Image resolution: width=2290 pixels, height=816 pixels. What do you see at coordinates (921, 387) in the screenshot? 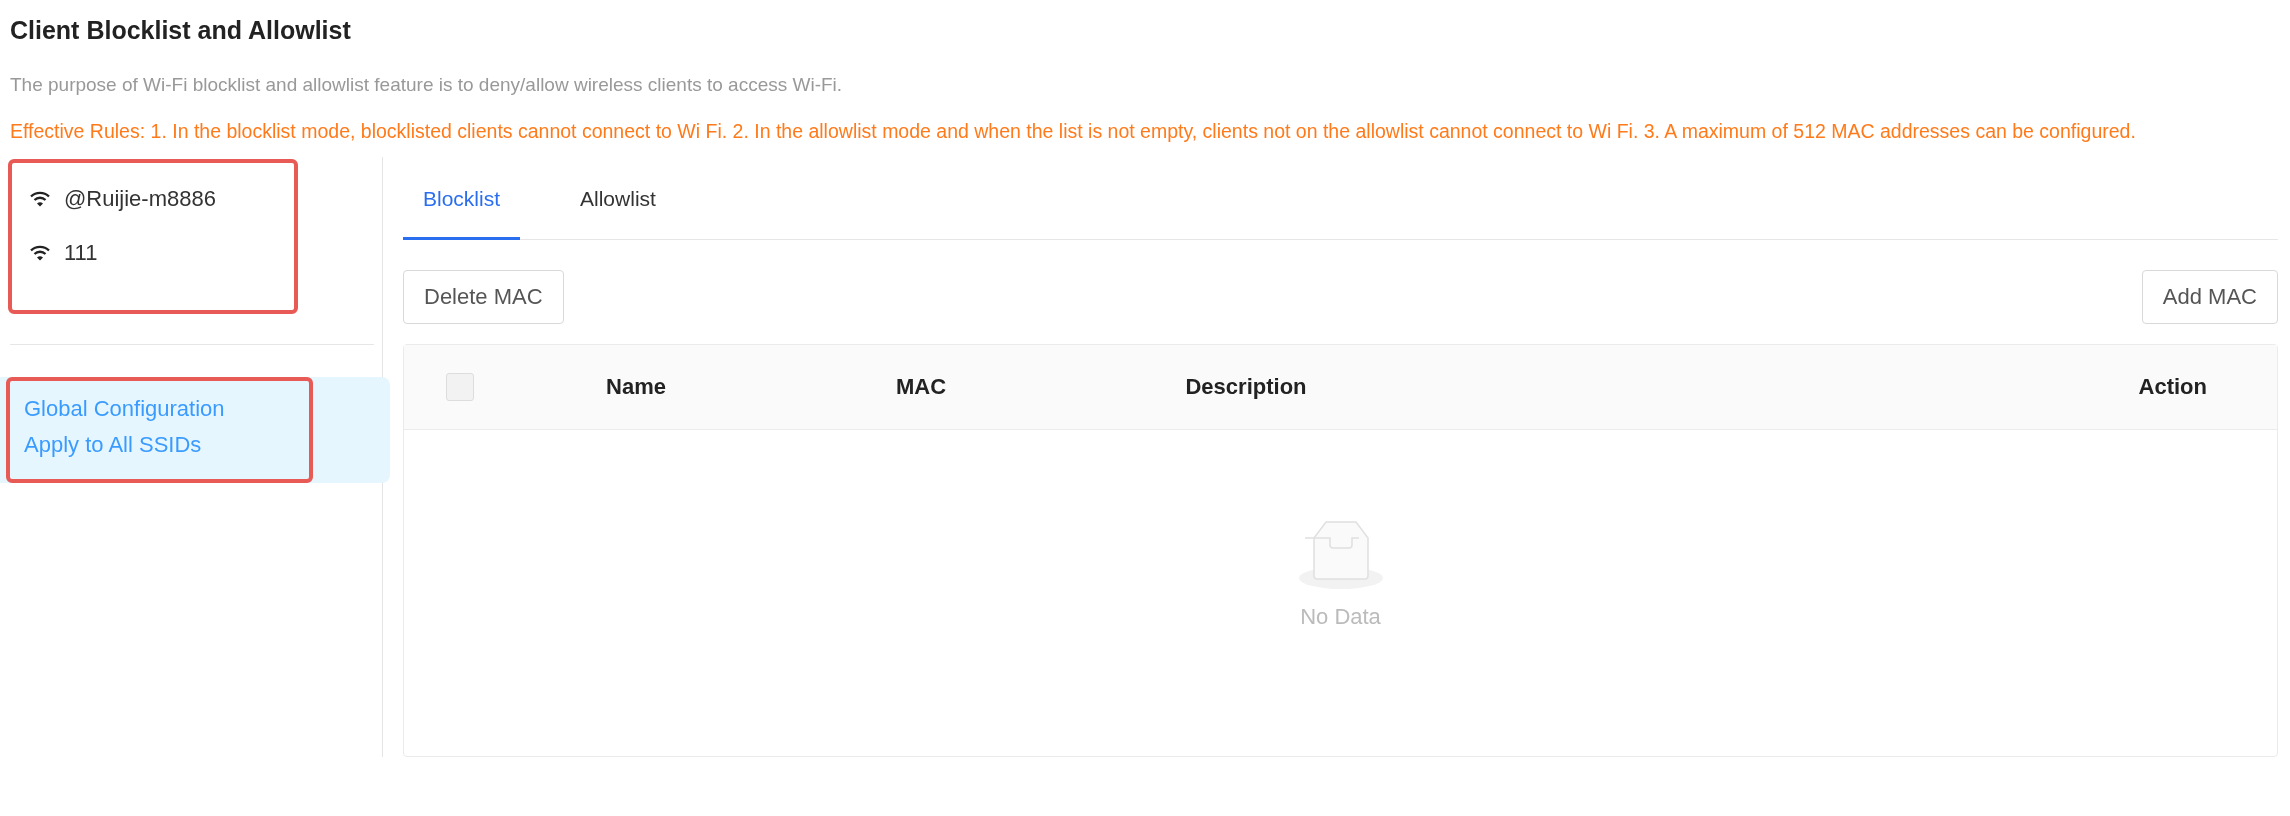
I see `column-header: MAC` at bounding box center [921, 387].